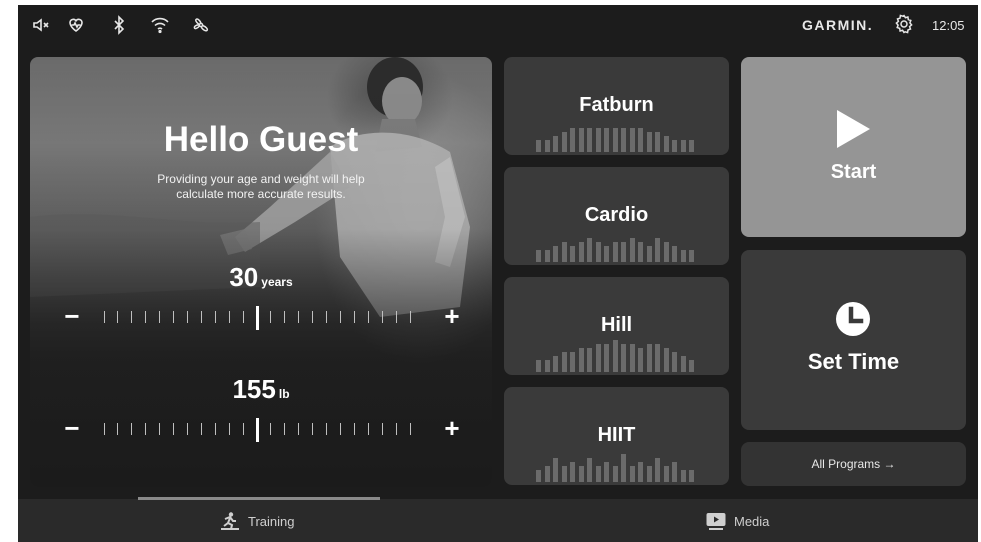 This screenshot has width=981, height=542. What do you see at coordinates (284, 394) in the screenshot?
I see `weight-unit: lb` at bounding box center [284, 394].